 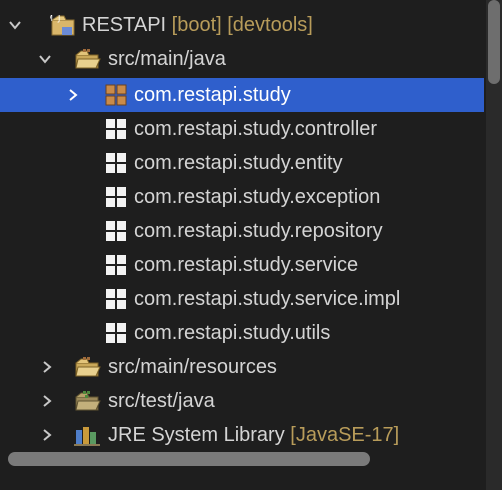 What do you see at coordinates (238, 163) in the screenshot?
I see `tree-item-label: com.restapi.study.entity` at bounding box center [238, 163].